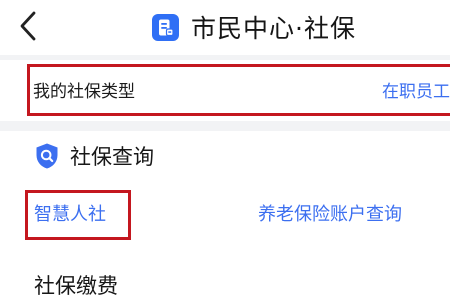  Describe the element at coordinates (330, 213) in the screenshot. I see `pension-account-query-link: 养老保险账户查询` at that location.